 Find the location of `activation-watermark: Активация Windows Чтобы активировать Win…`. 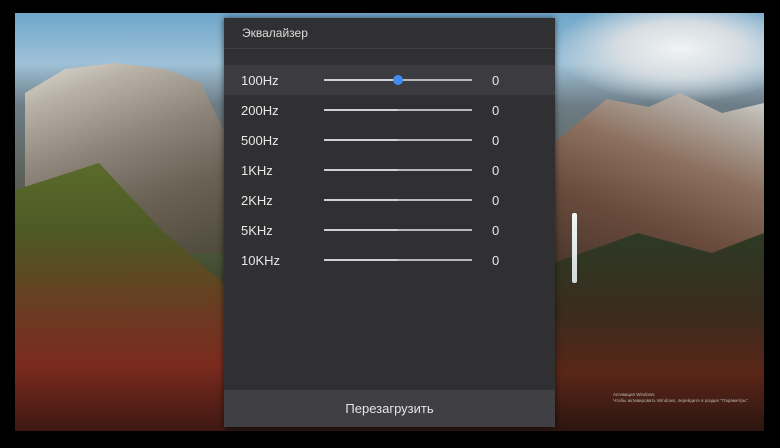

activation-watermark: Активация Windows Чтобы активировать Win… is located at coordinates (683, 398).